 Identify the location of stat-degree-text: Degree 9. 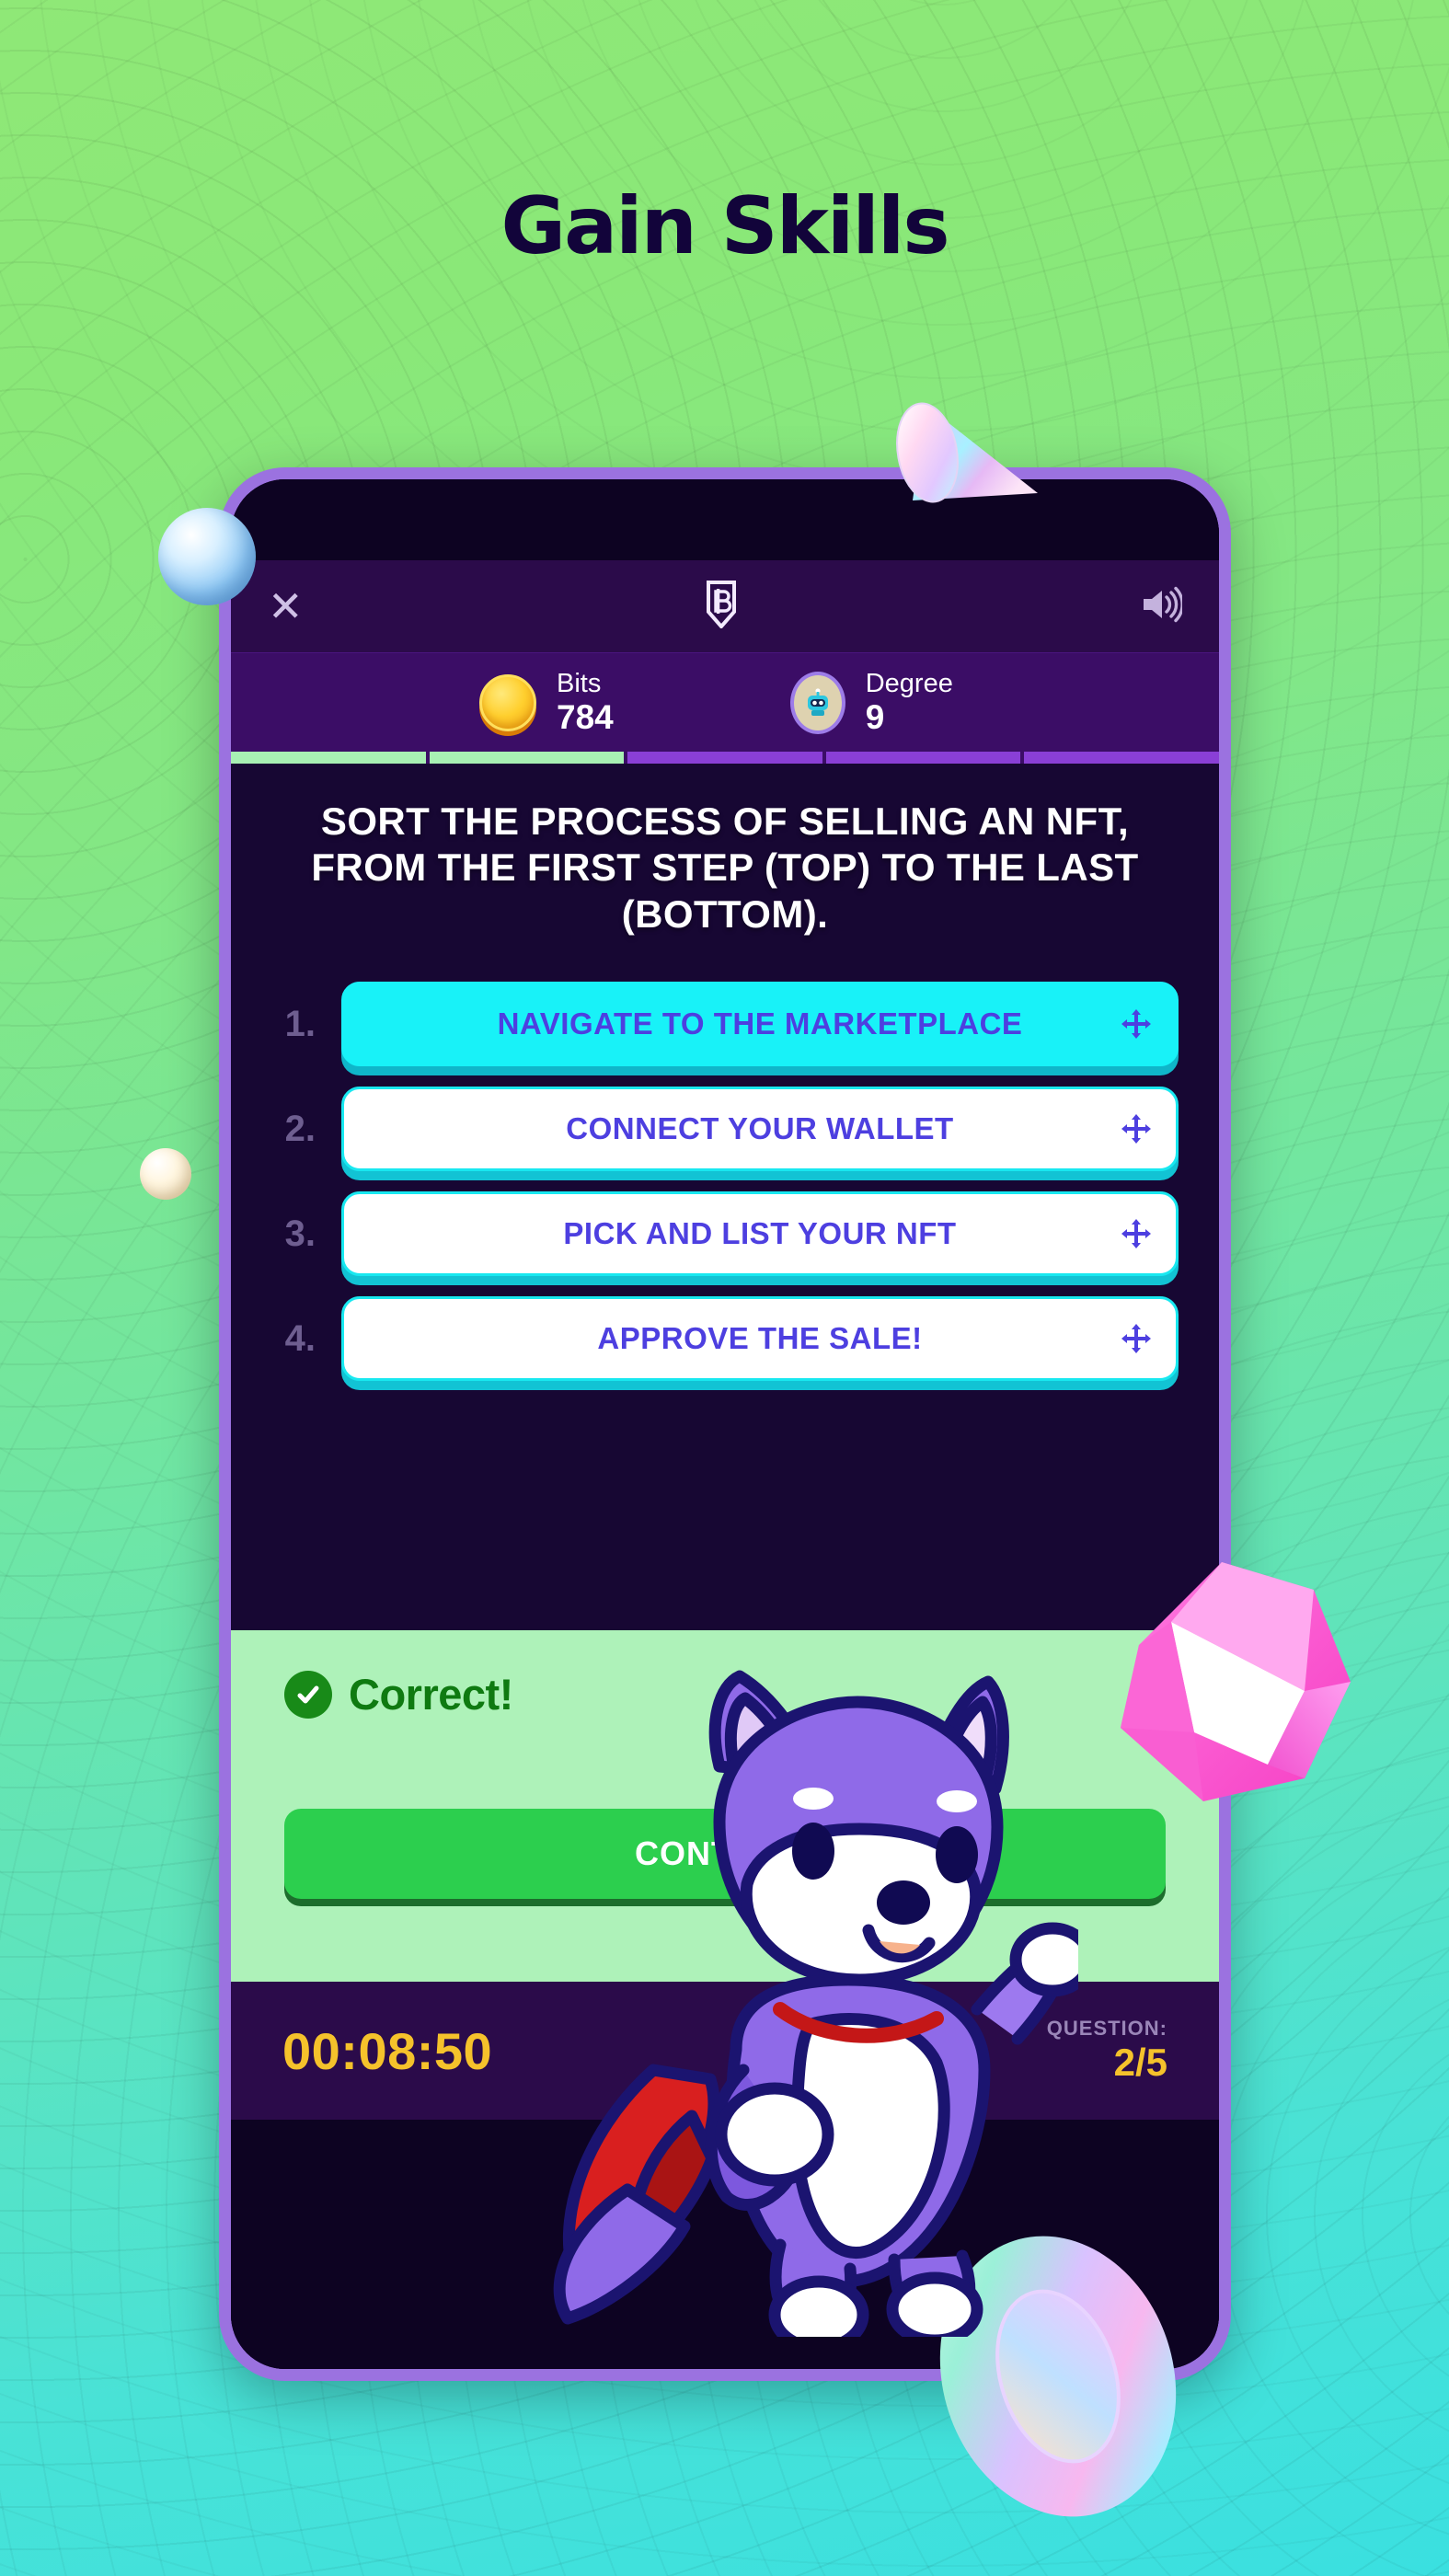
(909, 703).